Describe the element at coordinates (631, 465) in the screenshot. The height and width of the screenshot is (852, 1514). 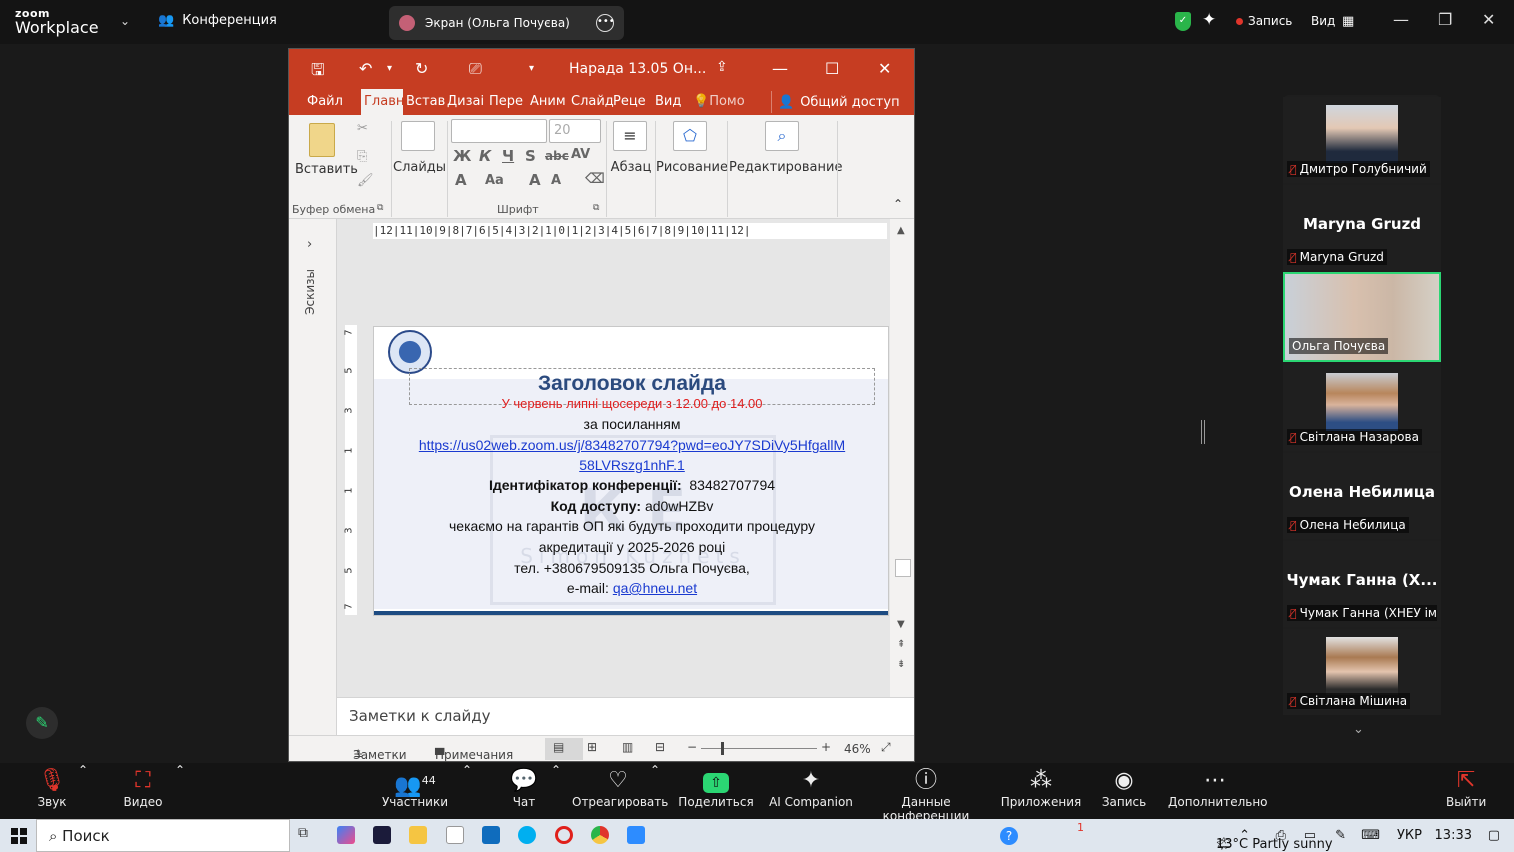
I see `slide-link-line2: 58LVRszg1nhF.1` at that location.